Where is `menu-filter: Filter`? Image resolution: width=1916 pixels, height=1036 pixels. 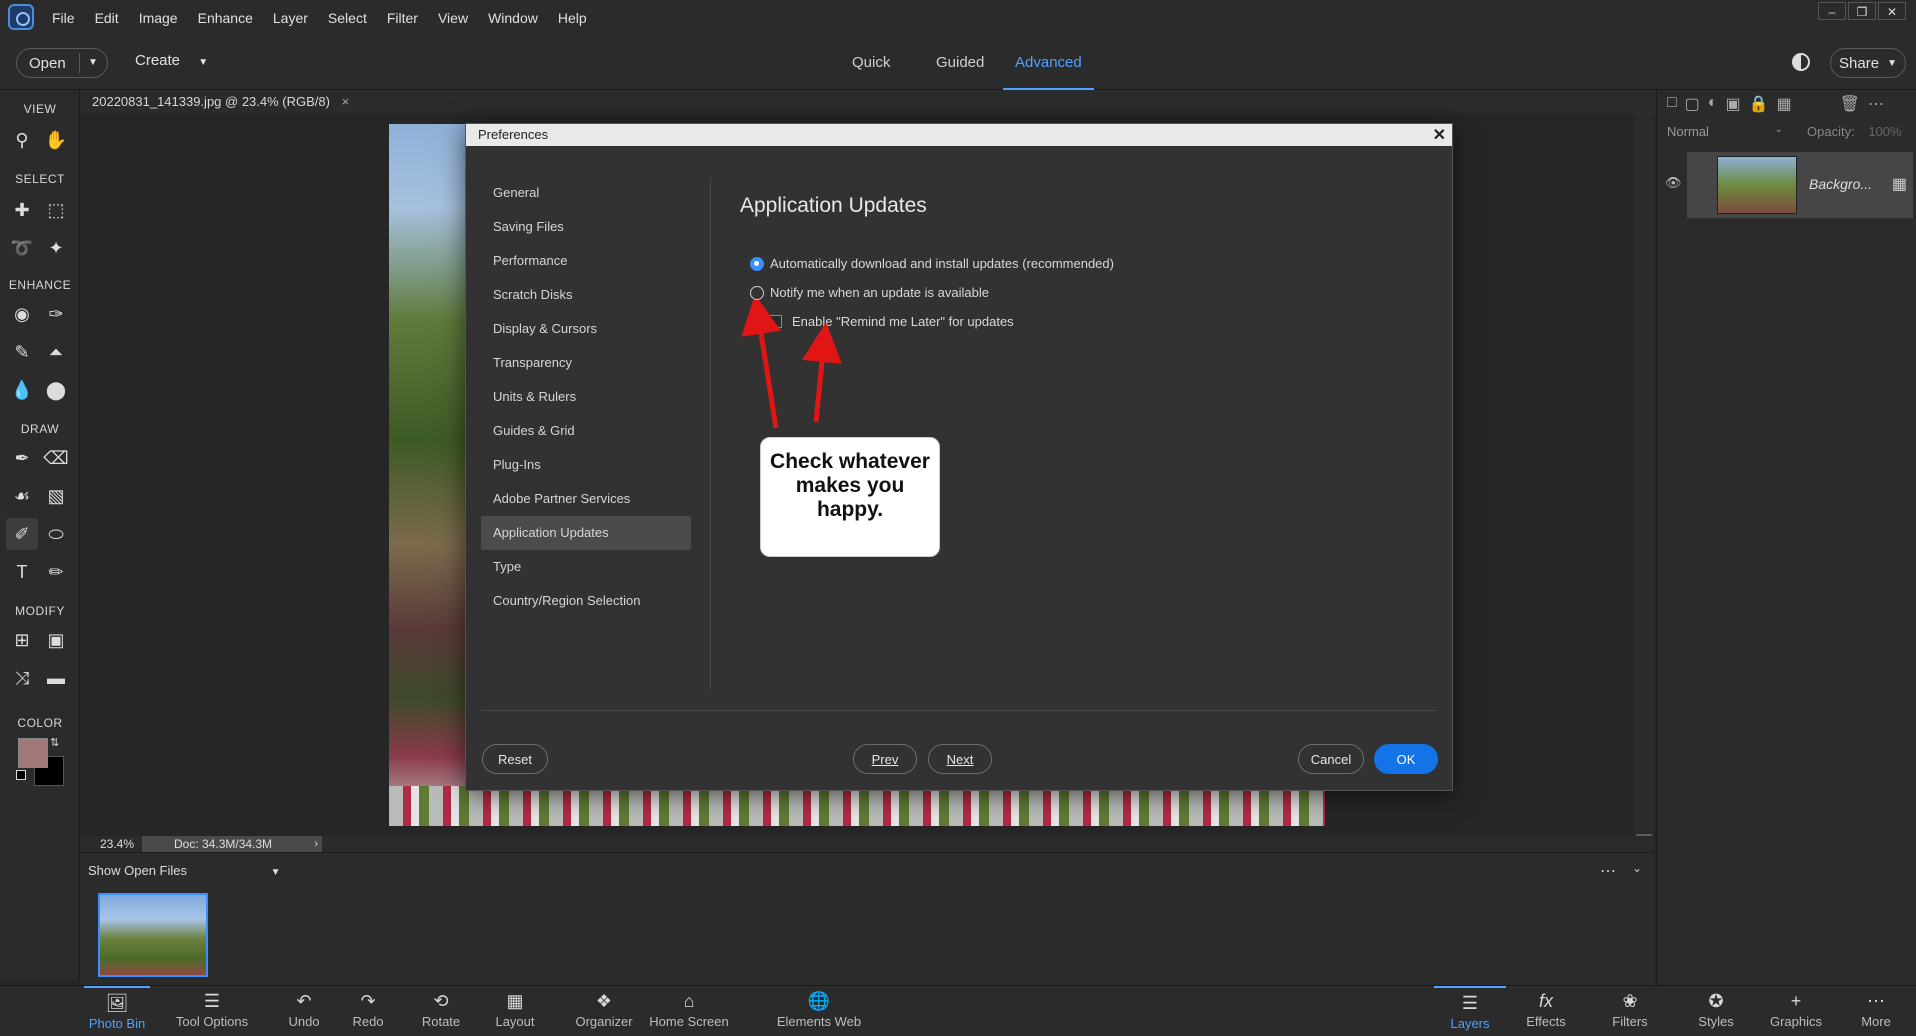 menu-filter: Filter is located at coordinates (402, 18).